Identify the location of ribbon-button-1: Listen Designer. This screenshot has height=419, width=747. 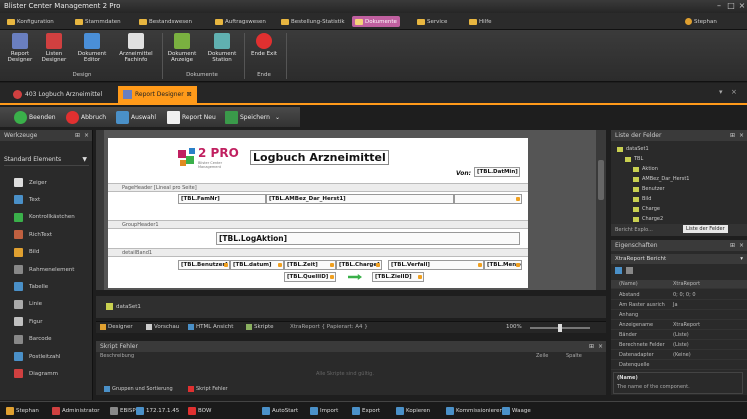
(54, 48).